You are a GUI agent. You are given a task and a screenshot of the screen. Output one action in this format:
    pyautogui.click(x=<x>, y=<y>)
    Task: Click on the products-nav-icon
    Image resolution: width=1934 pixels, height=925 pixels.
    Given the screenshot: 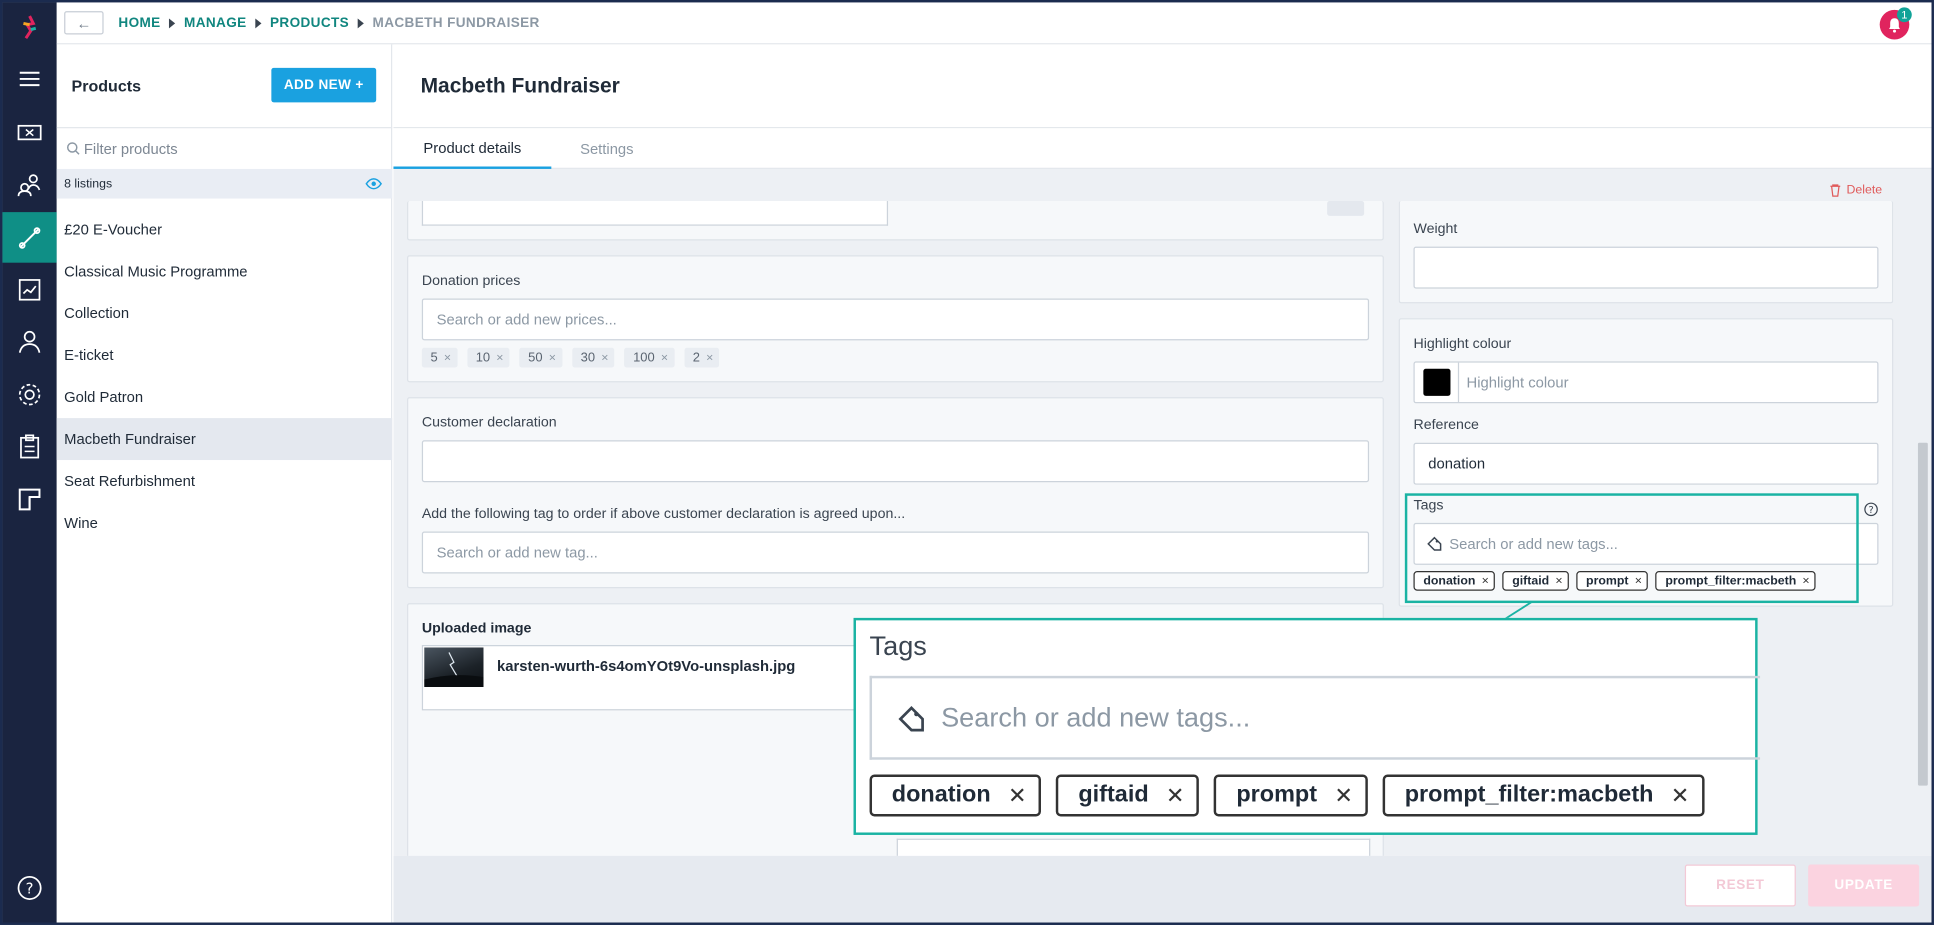 What is the action you would take?
    pyautogui.click(x=29, y=237)
    